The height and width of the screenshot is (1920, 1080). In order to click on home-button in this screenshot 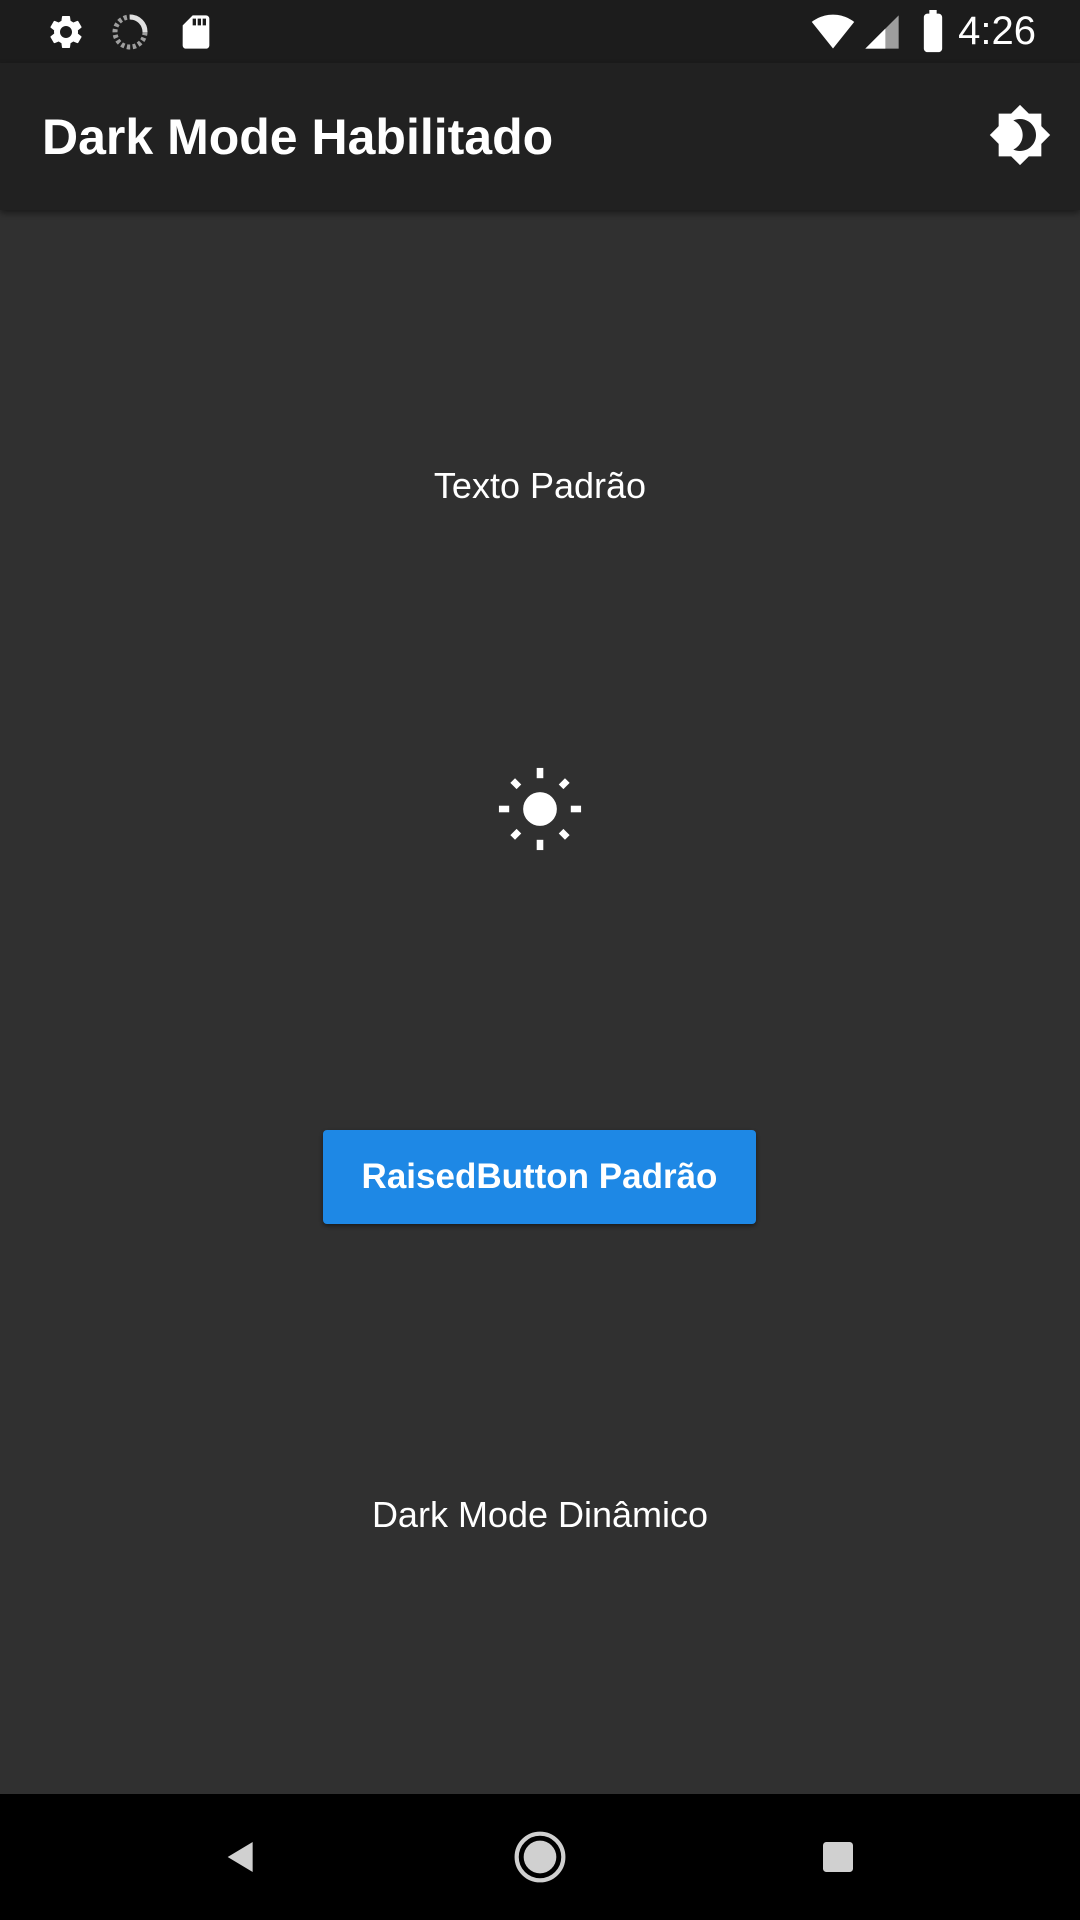, I will do `click(540, 1857)`.